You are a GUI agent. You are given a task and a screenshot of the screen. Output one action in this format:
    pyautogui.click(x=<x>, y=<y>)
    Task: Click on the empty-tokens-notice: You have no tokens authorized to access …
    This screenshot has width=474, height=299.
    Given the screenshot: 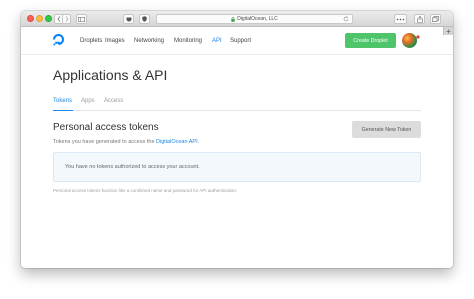 What is the action you would take?
    pyautogui.click(x=237, y=167)
    